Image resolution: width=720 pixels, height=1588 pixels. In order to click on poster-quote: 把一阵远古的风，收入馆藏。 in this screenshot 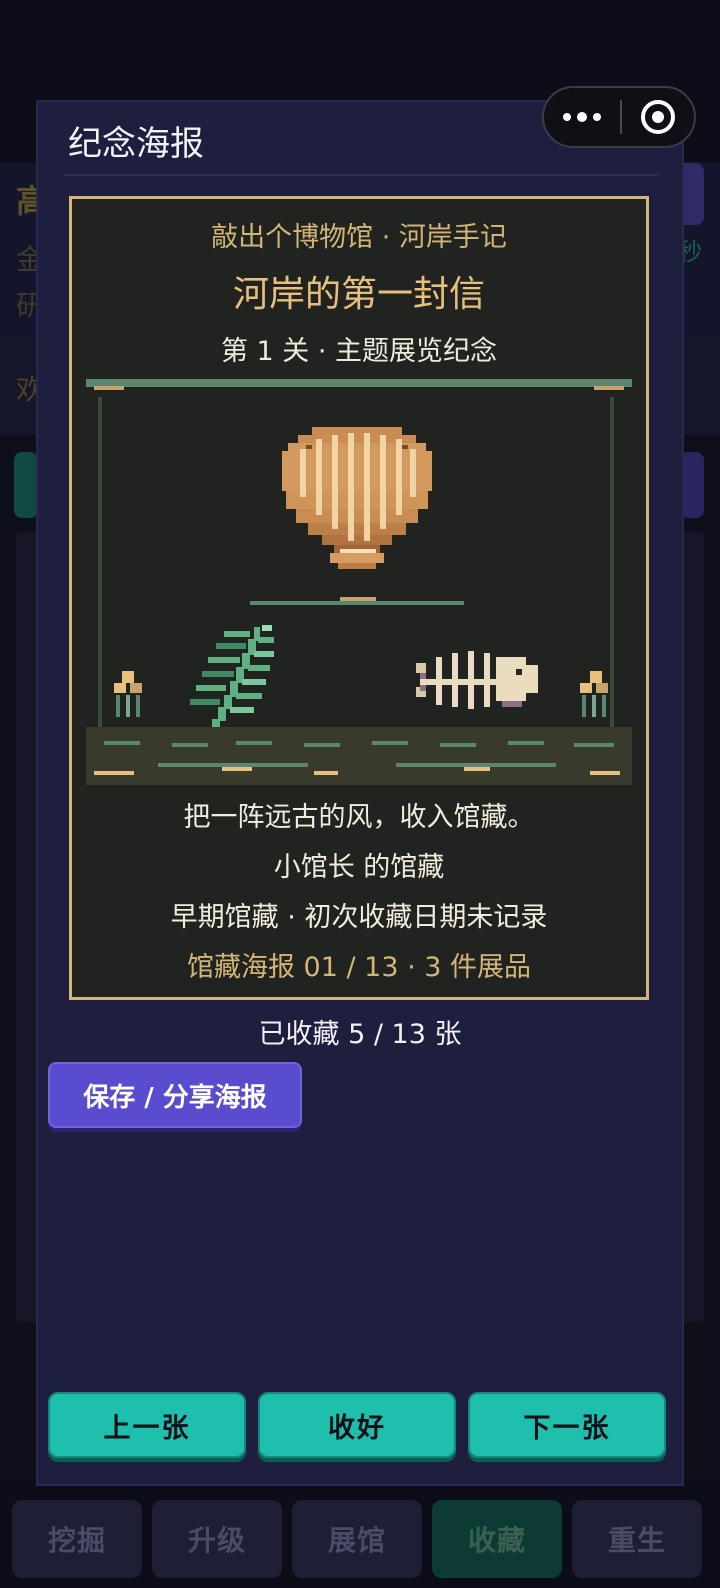, I will do `click(359, 817)`.